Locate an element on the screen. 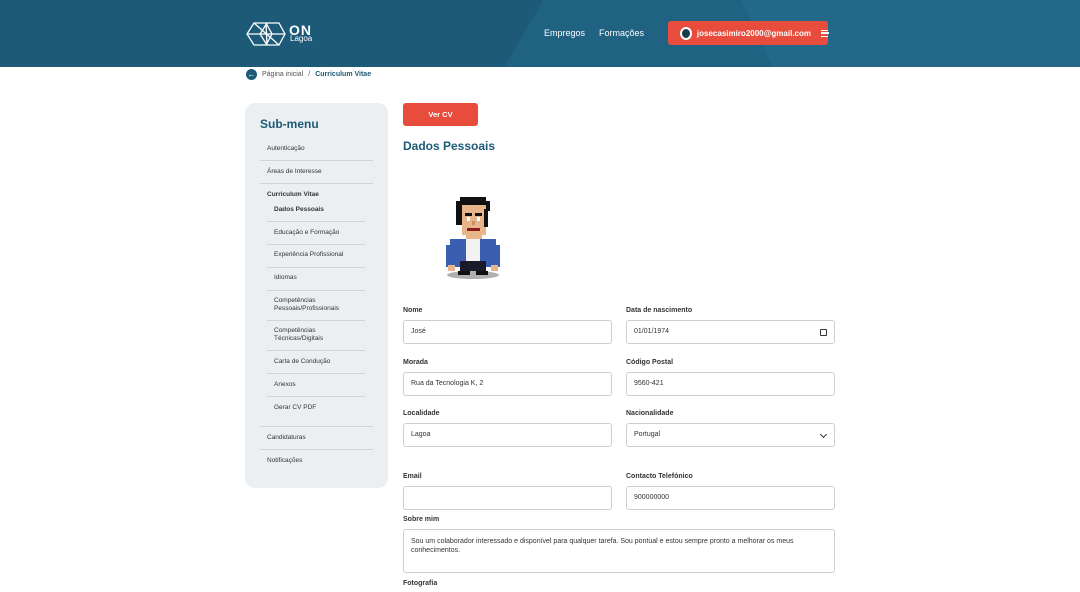 The height and width of the screenshot is (592, 1080). sidebar-subitem-idiomas: Idiomas is located at coordinates (285, 277).